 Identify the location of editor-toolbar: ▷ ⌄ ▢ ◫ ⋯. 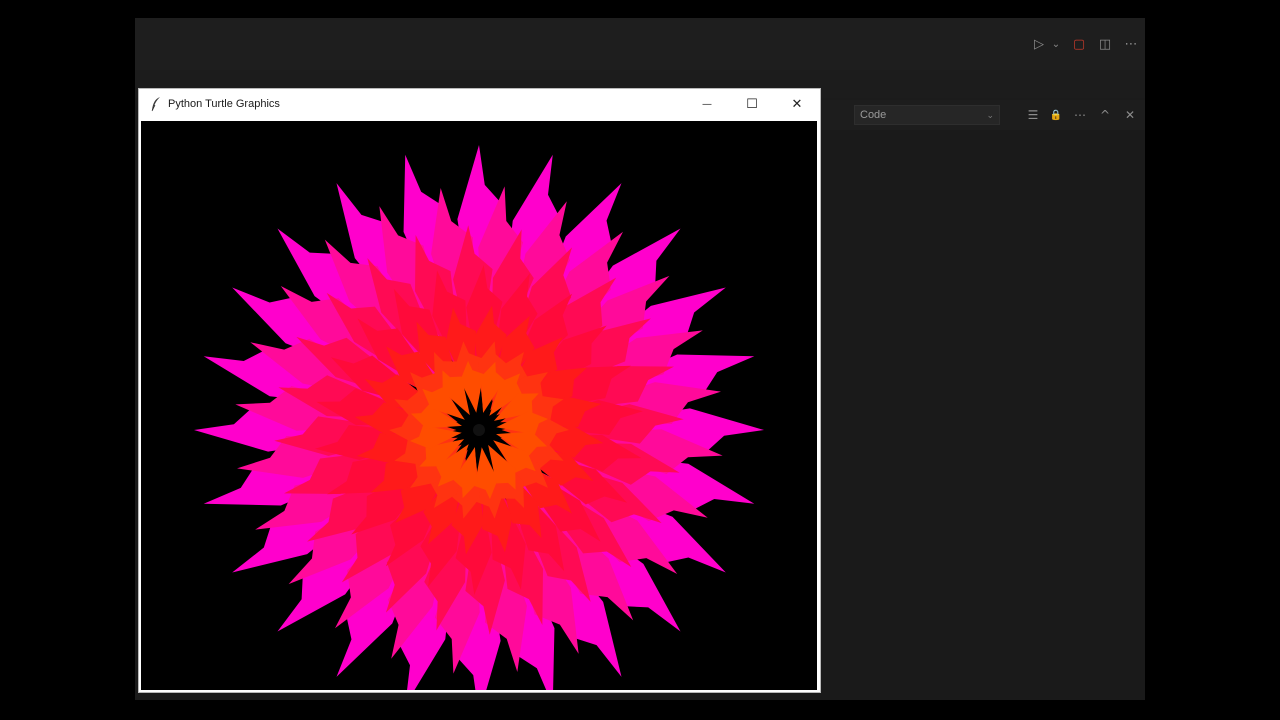
(640, 44).